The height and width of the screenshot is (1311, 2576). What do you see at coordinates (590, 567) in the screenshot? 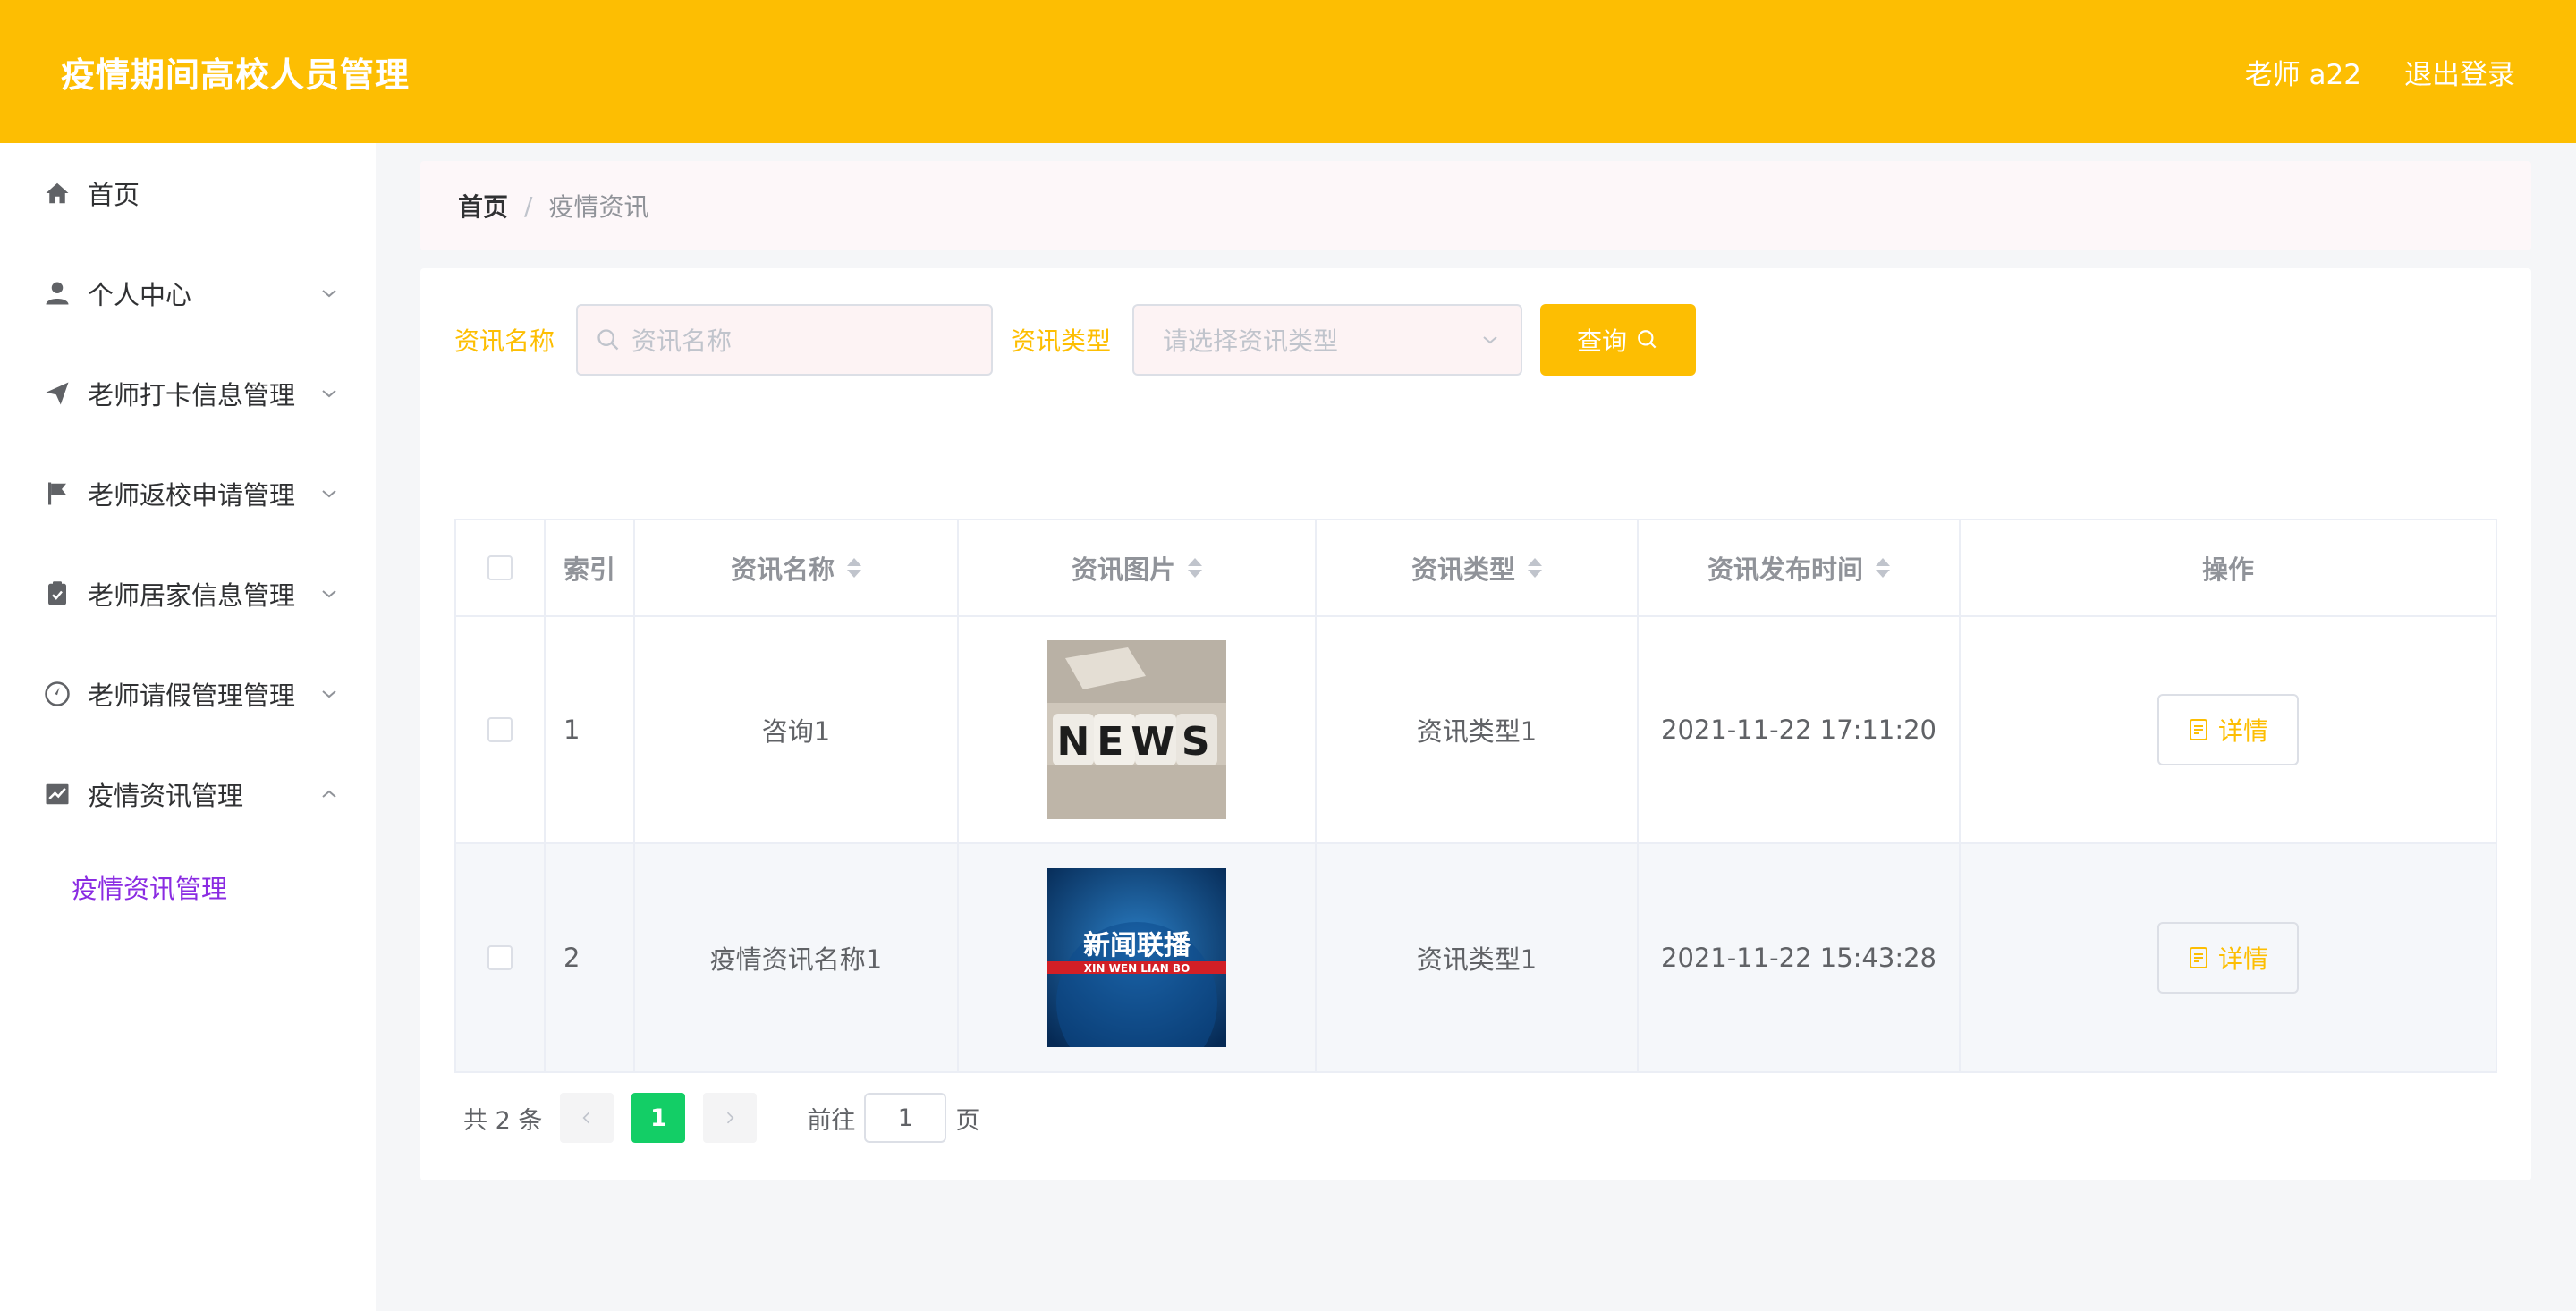
I see `header-index: 索引` at bounding box center [590, 567].